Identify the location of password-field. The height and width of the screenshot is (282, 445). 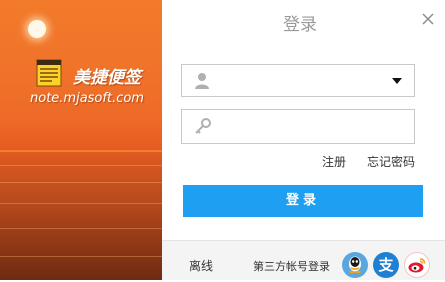
(298, 126).